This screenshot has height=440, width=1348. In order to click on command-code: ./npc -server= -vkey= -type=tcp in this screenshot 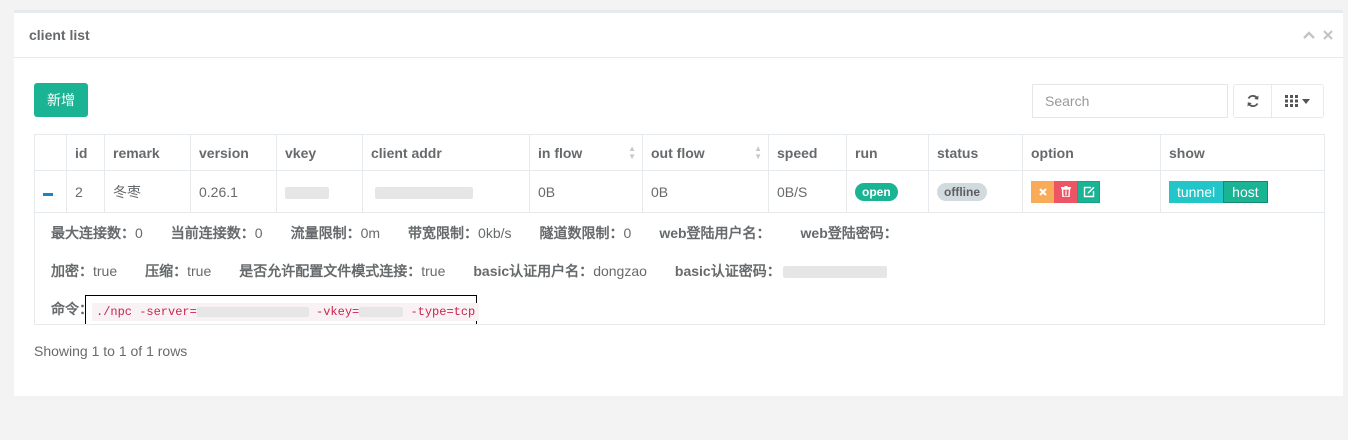, I will do `click(286, 312)`.